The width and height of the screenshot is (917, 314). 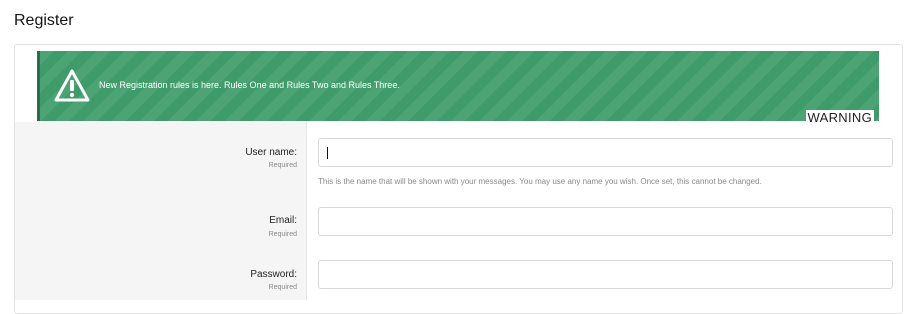 I want to click on email-required-hint: Required, so click(x=282, y=234).